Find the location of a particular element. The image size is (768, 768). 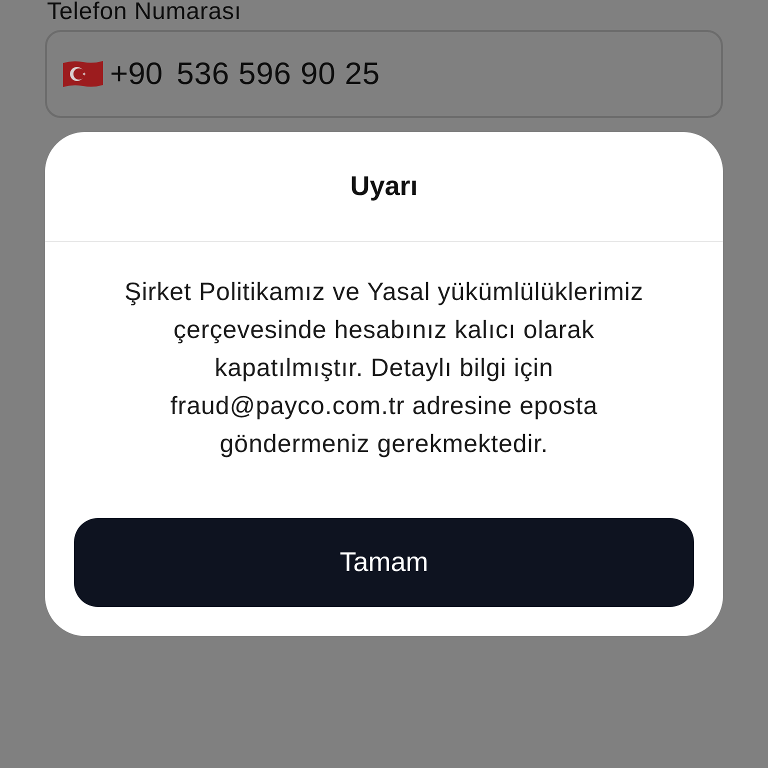

dialog-title: Uyarı is located at coordinates (384, 186).